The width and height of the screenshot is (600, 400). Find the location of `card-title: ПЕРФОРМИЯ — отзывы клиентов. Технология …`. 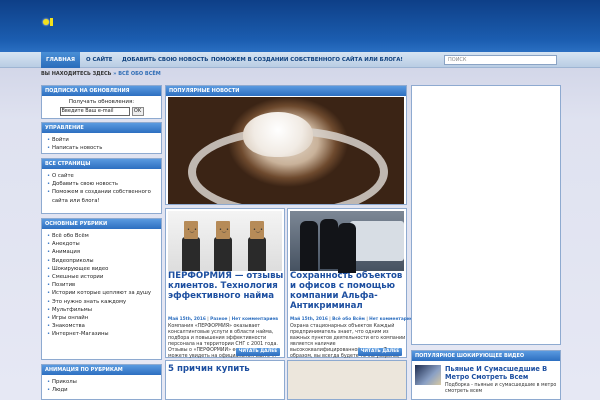

card-title: ПЕРФОРМИЯ — отзывы клиентов. Технология … is located at coordinates (226, 286).